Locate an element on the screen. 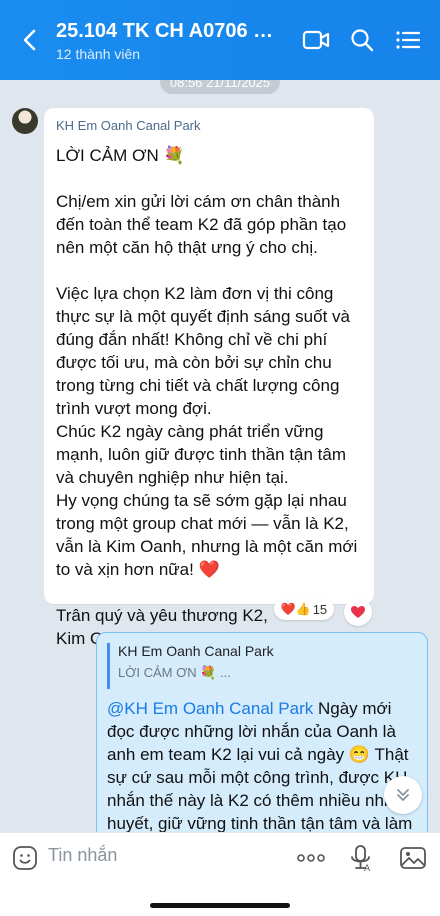 The image size is (440, 916). image-button is located at coordinates (413, 858).